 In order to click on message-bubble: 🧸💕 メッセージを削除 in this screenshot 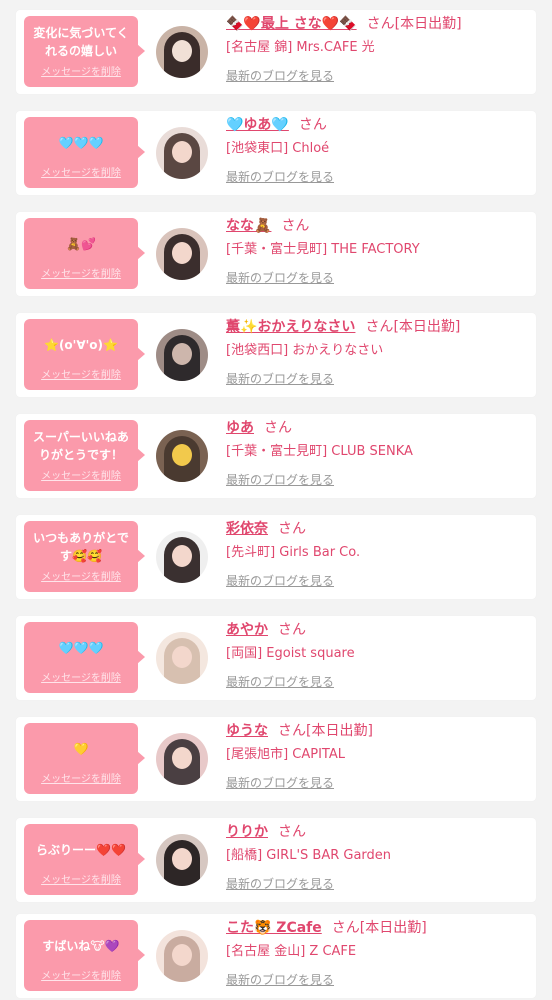, I will do `click(84, 253)`.